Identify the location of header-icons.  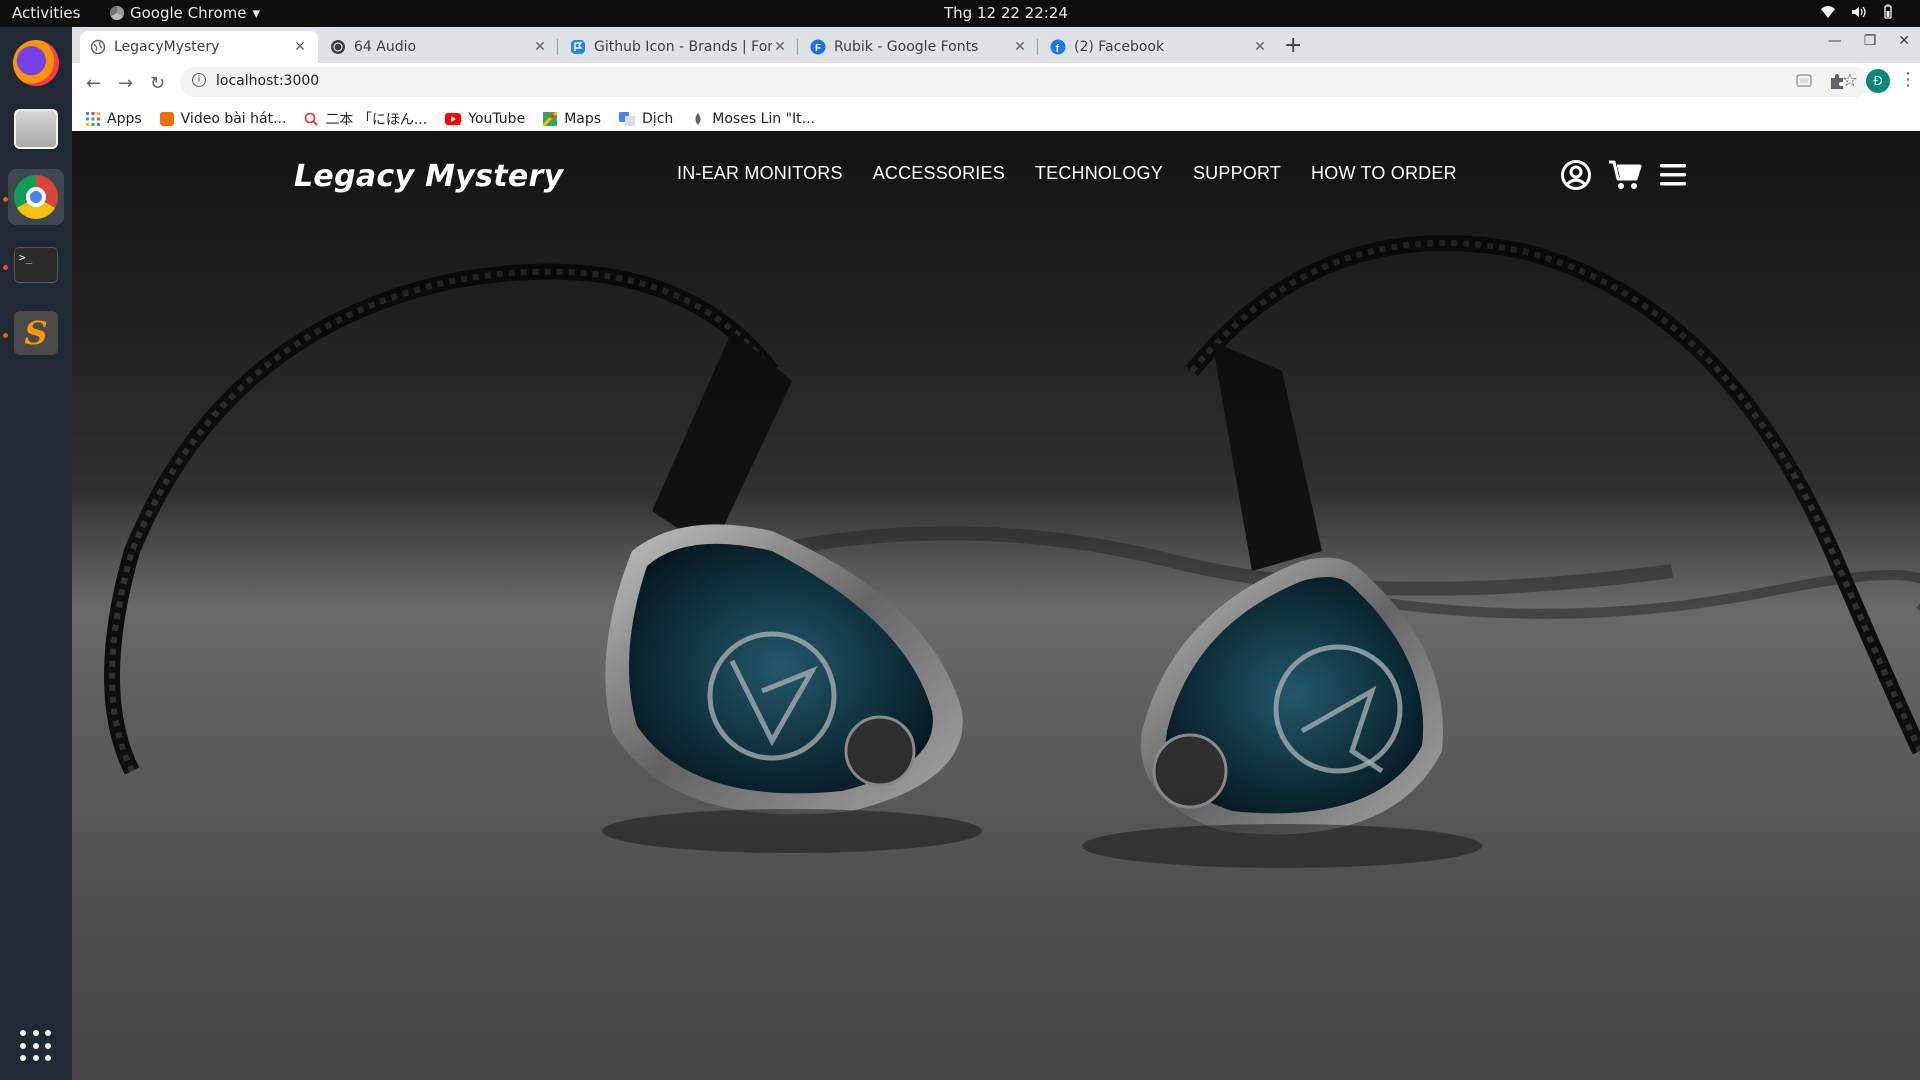
(1624, 175).